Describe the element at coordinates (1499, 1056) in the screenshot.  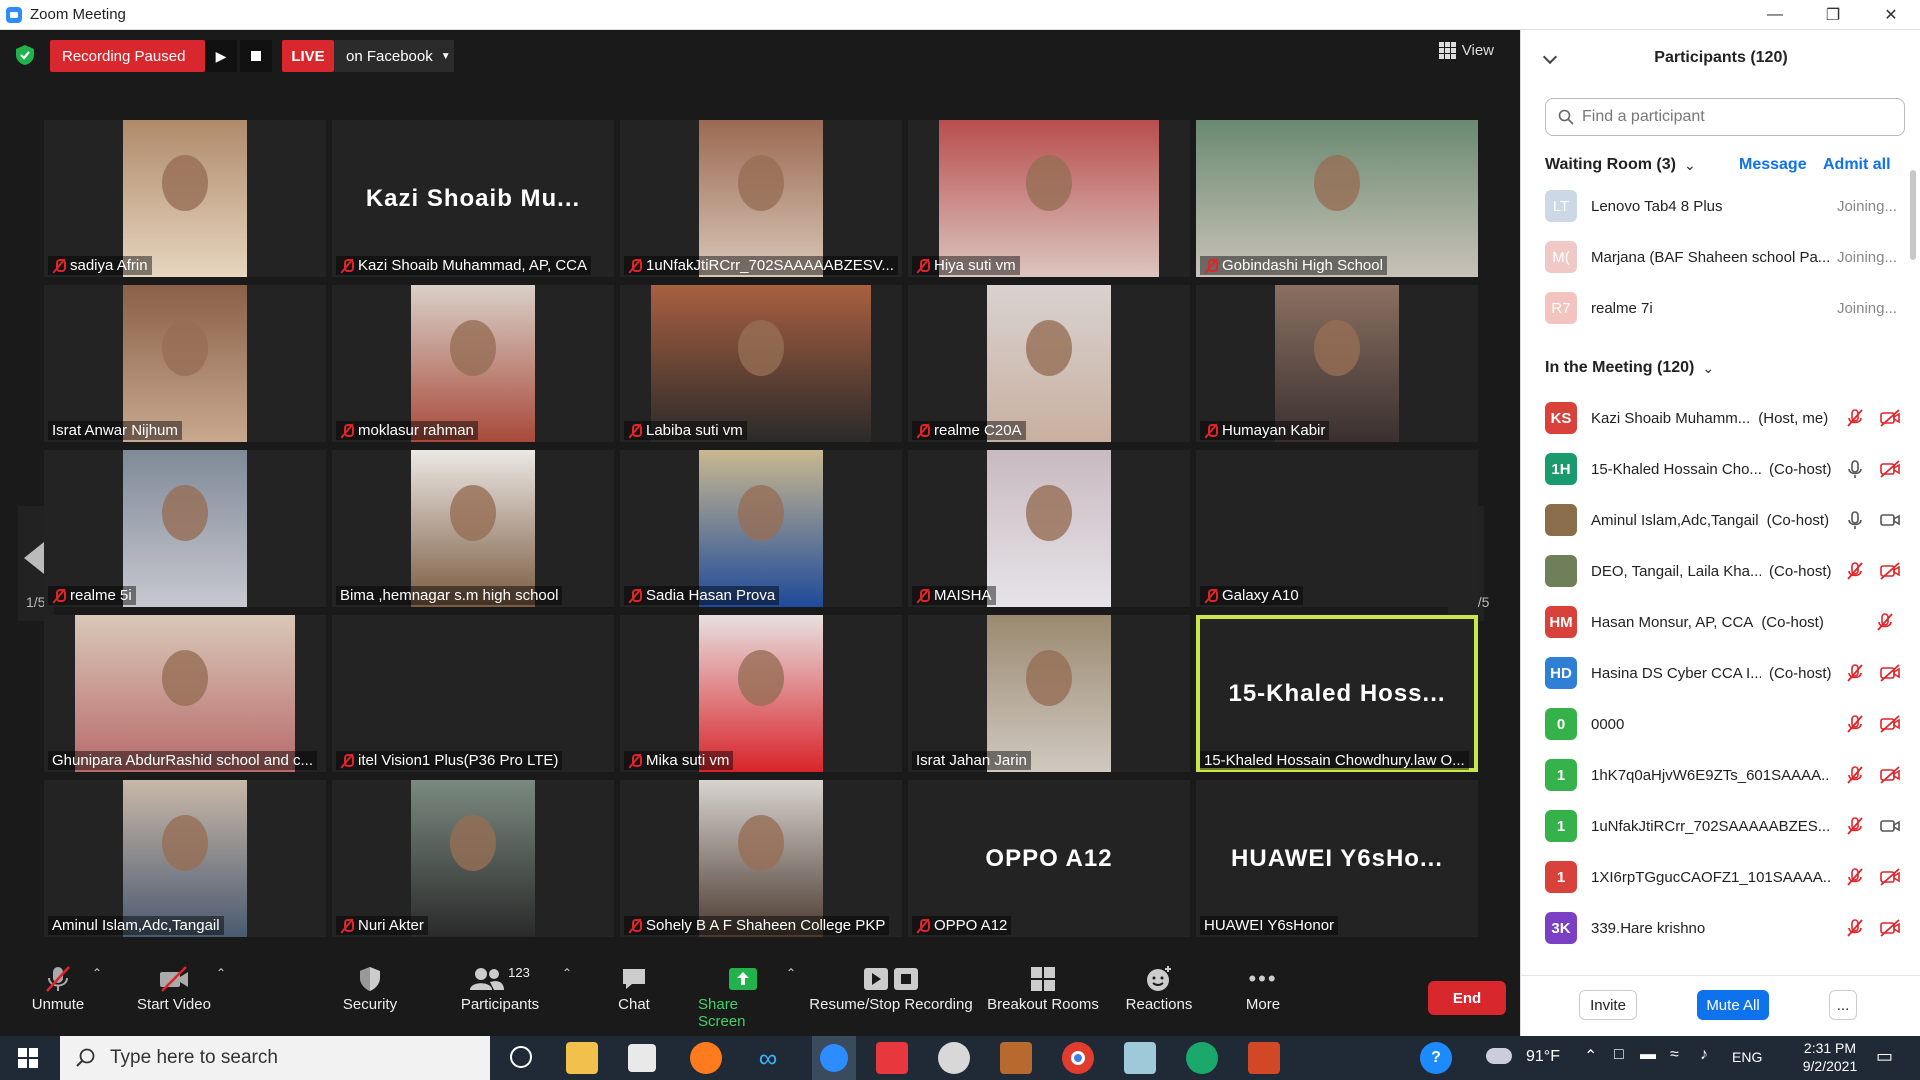
I see `weather-icon` at that location.